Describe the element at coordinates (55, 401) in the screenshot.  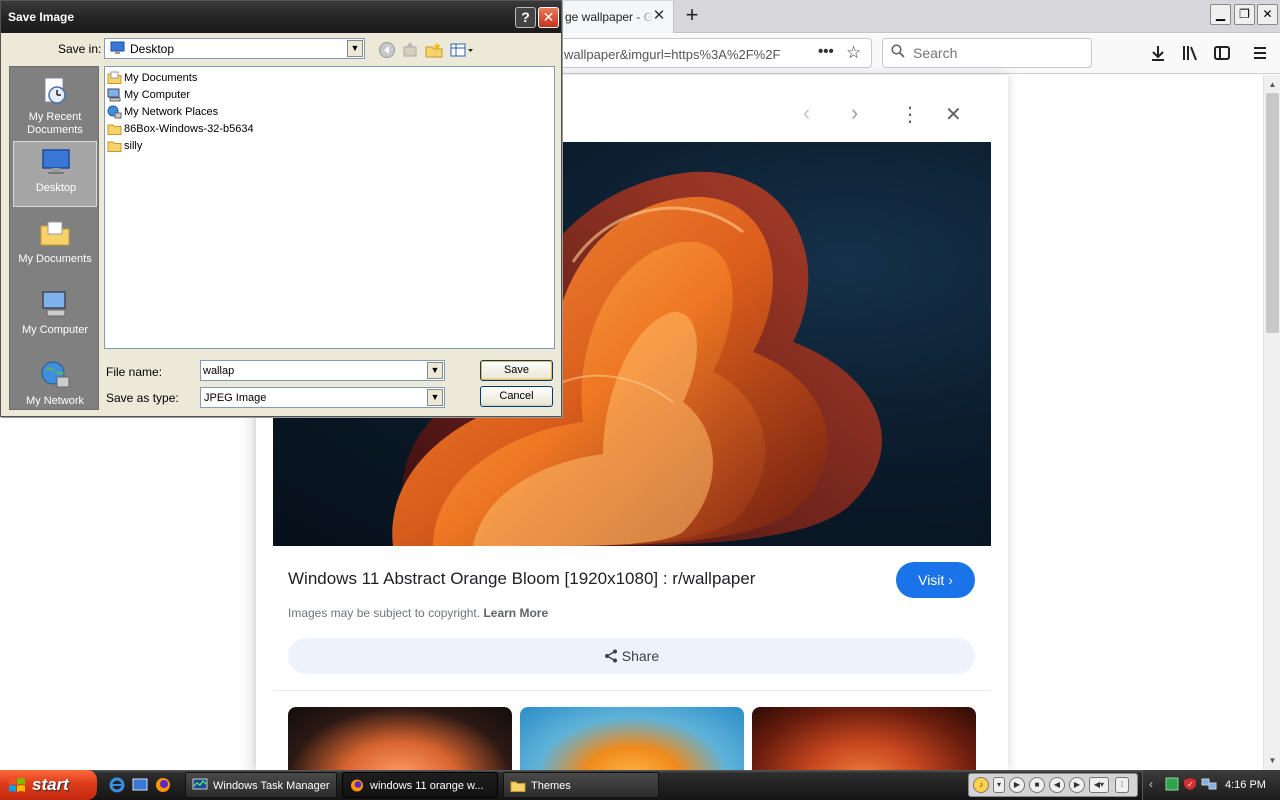
I see `place-label: My Network` at that location.